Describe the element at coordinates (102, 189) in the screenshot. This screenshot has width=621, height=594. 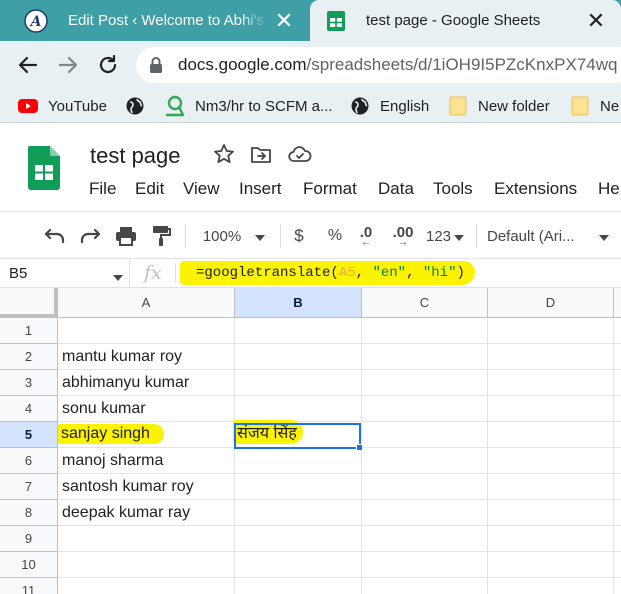
I see `menu-file: File` at that location.